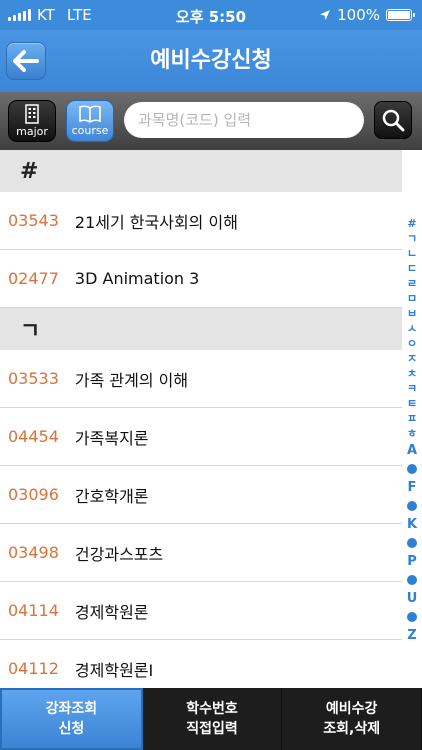  I want to click on index-item: ㄱ, so click(412, 238).